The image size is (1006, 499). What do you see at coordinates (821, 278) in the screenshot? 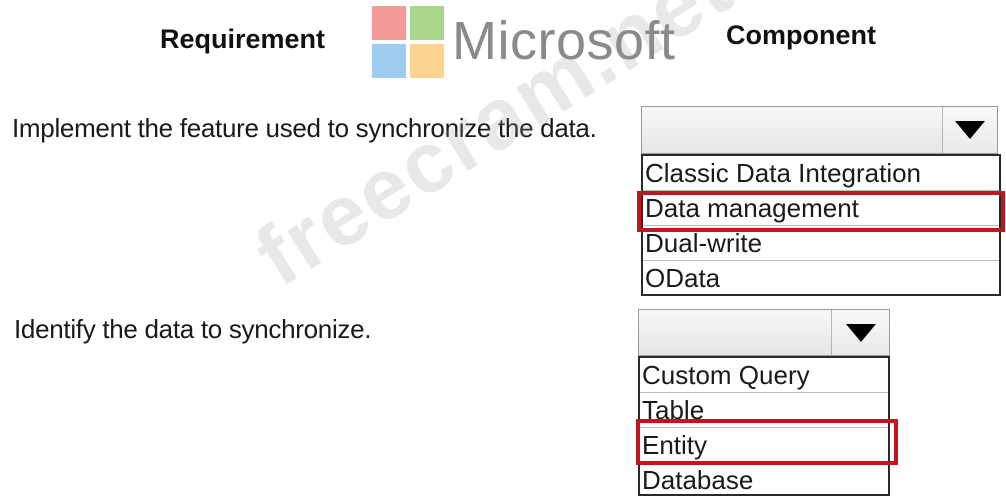
I see `option-odata: OData` at bounding box center [821, 278].